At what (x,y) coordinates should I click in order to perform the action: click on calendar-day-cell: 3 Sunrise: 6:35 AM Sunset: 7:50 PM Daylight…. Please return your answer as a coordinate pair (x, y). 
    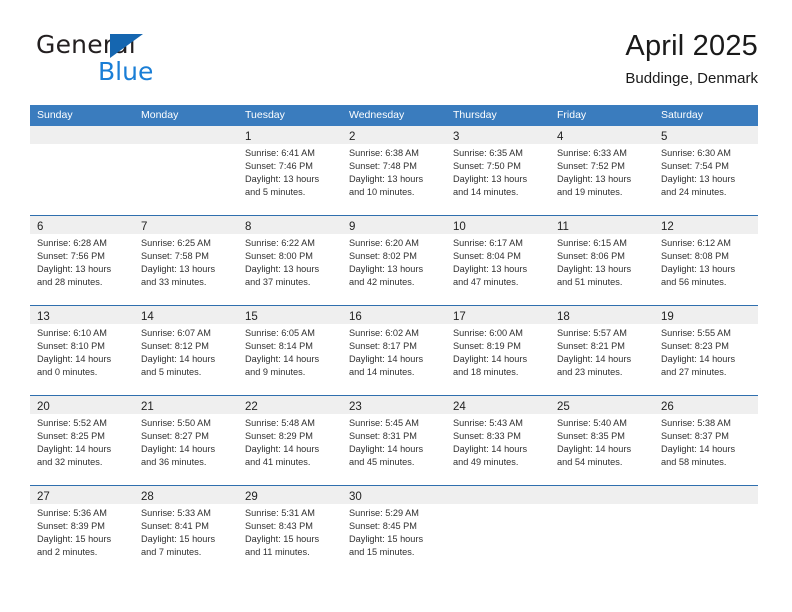
    Looking at the image, I should click on (498, 170).